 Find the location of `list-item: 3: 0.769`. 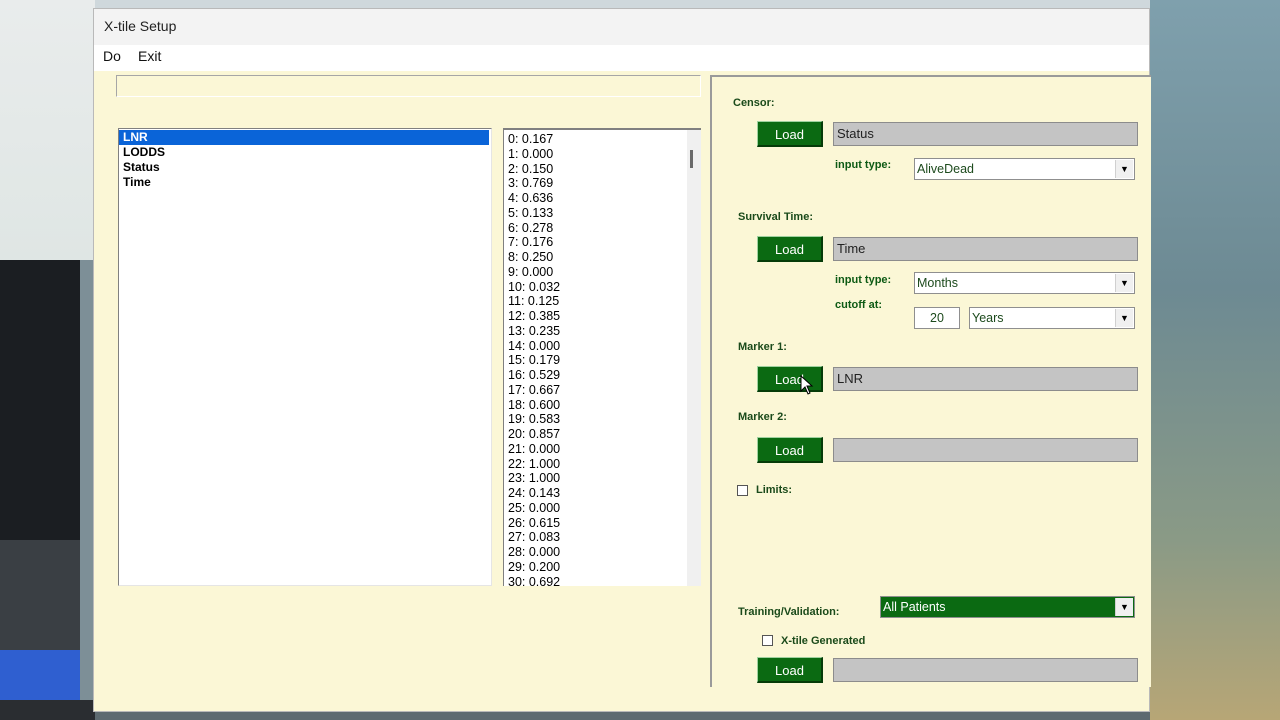

list-item: 3: 0.769 is located at coordinates (534, 183).